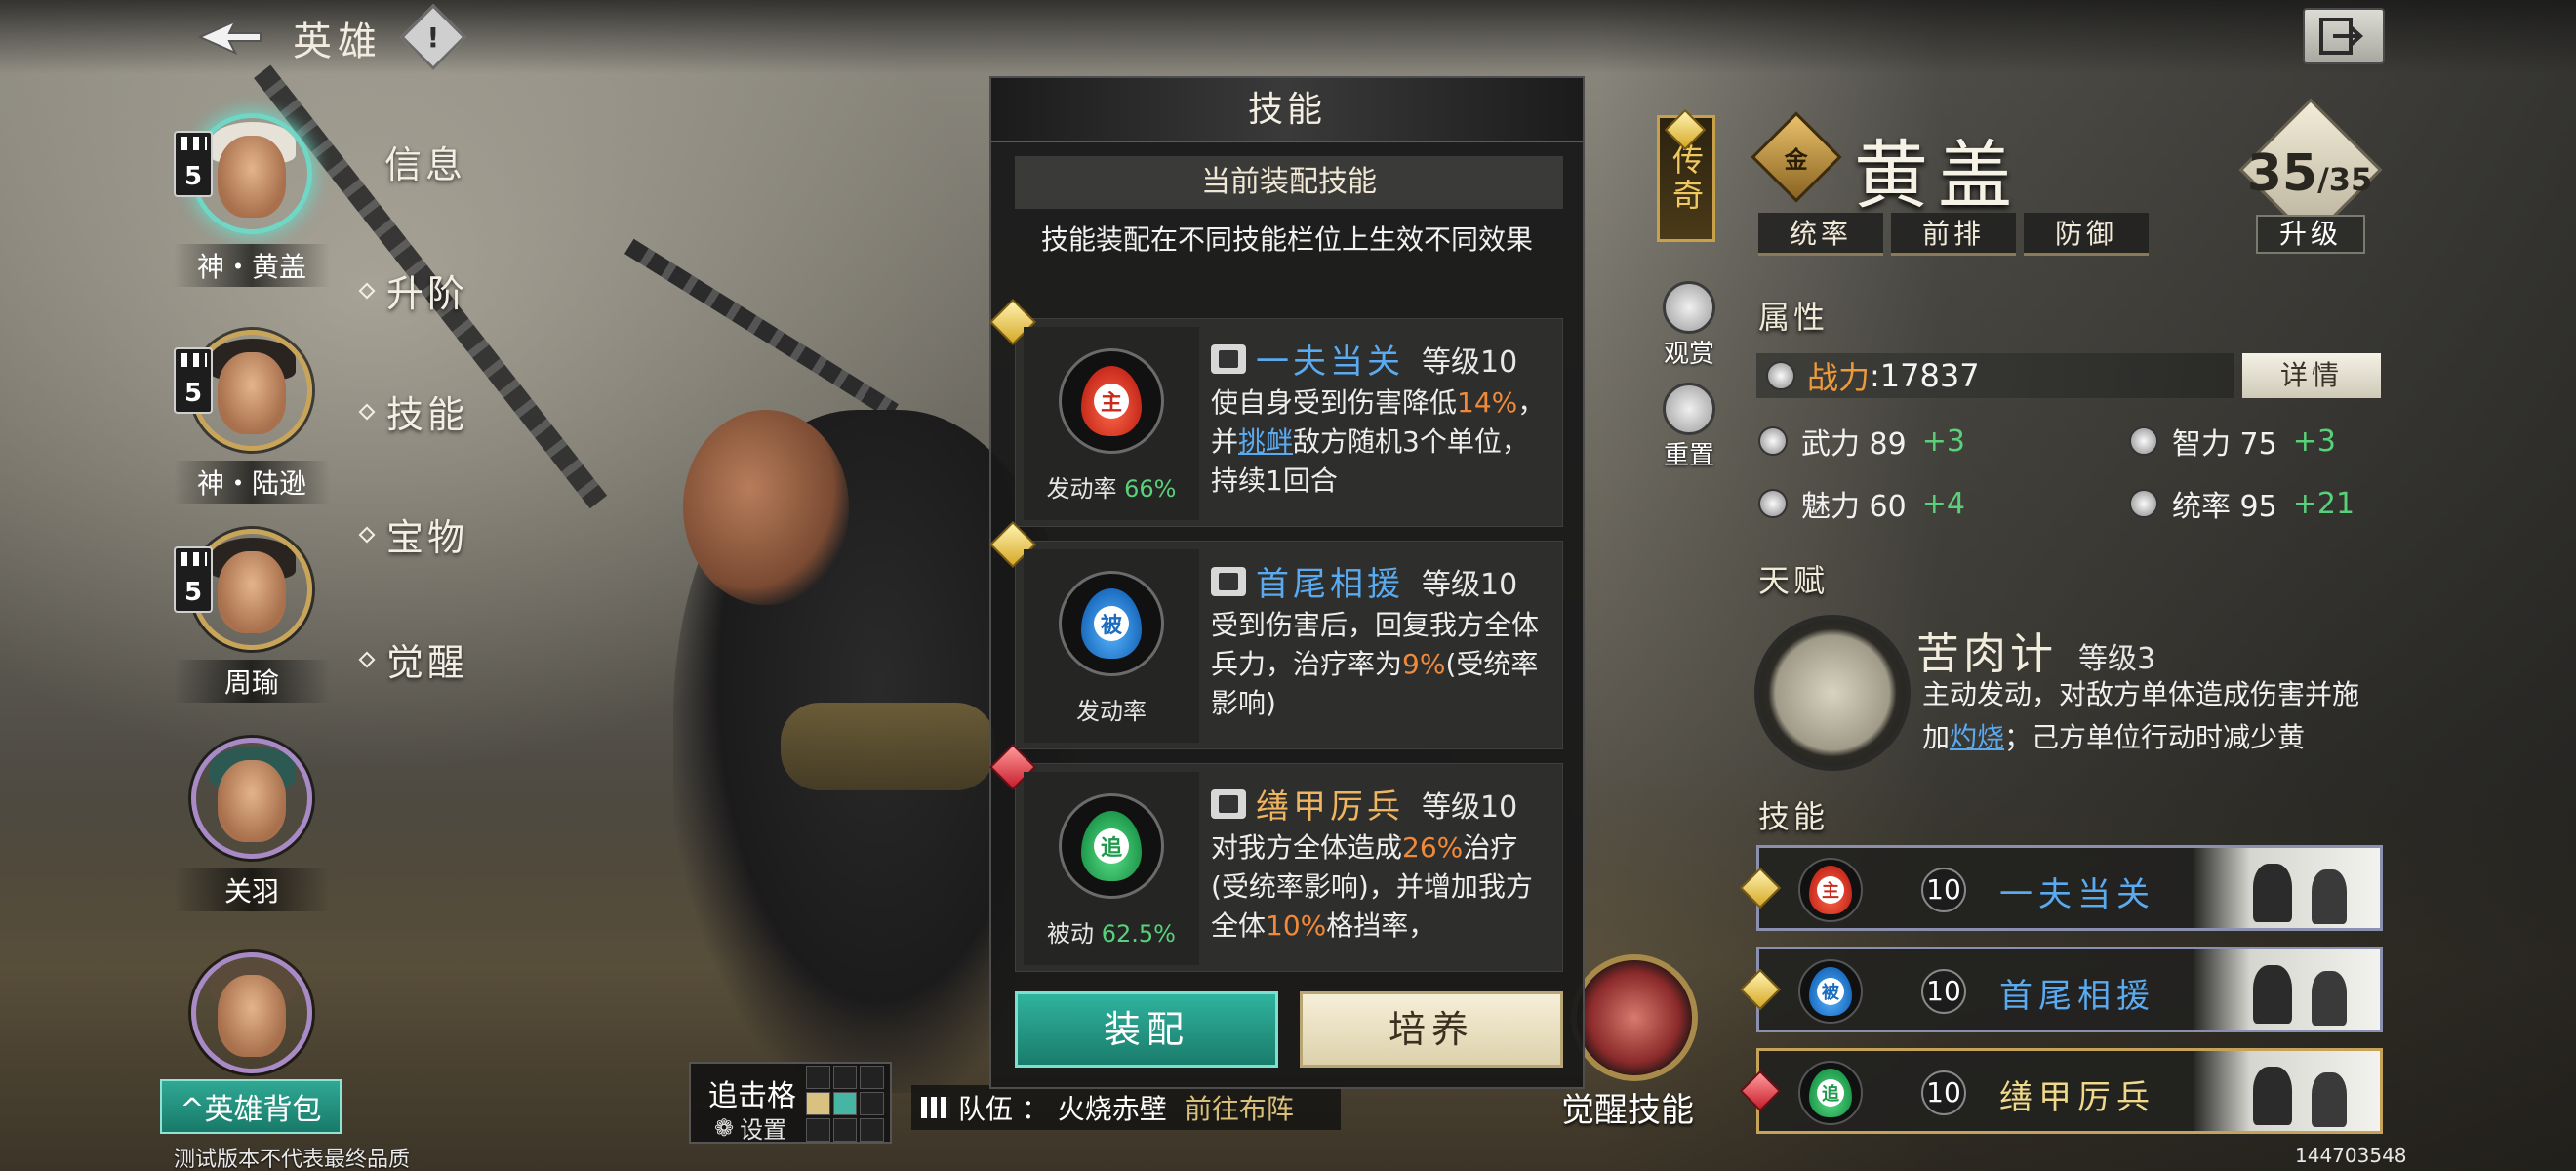 Image resolution: width=2576 pixels, height=1171 pixels. I want to click on equip-button: 装配, so click(1146, 1029).